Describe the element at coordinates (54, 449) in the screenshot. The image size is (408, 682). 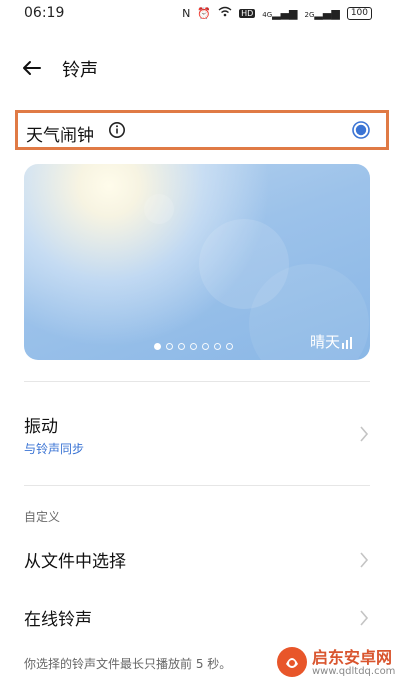
I see `vibration-subtitle: 与铃声同步` at that location.